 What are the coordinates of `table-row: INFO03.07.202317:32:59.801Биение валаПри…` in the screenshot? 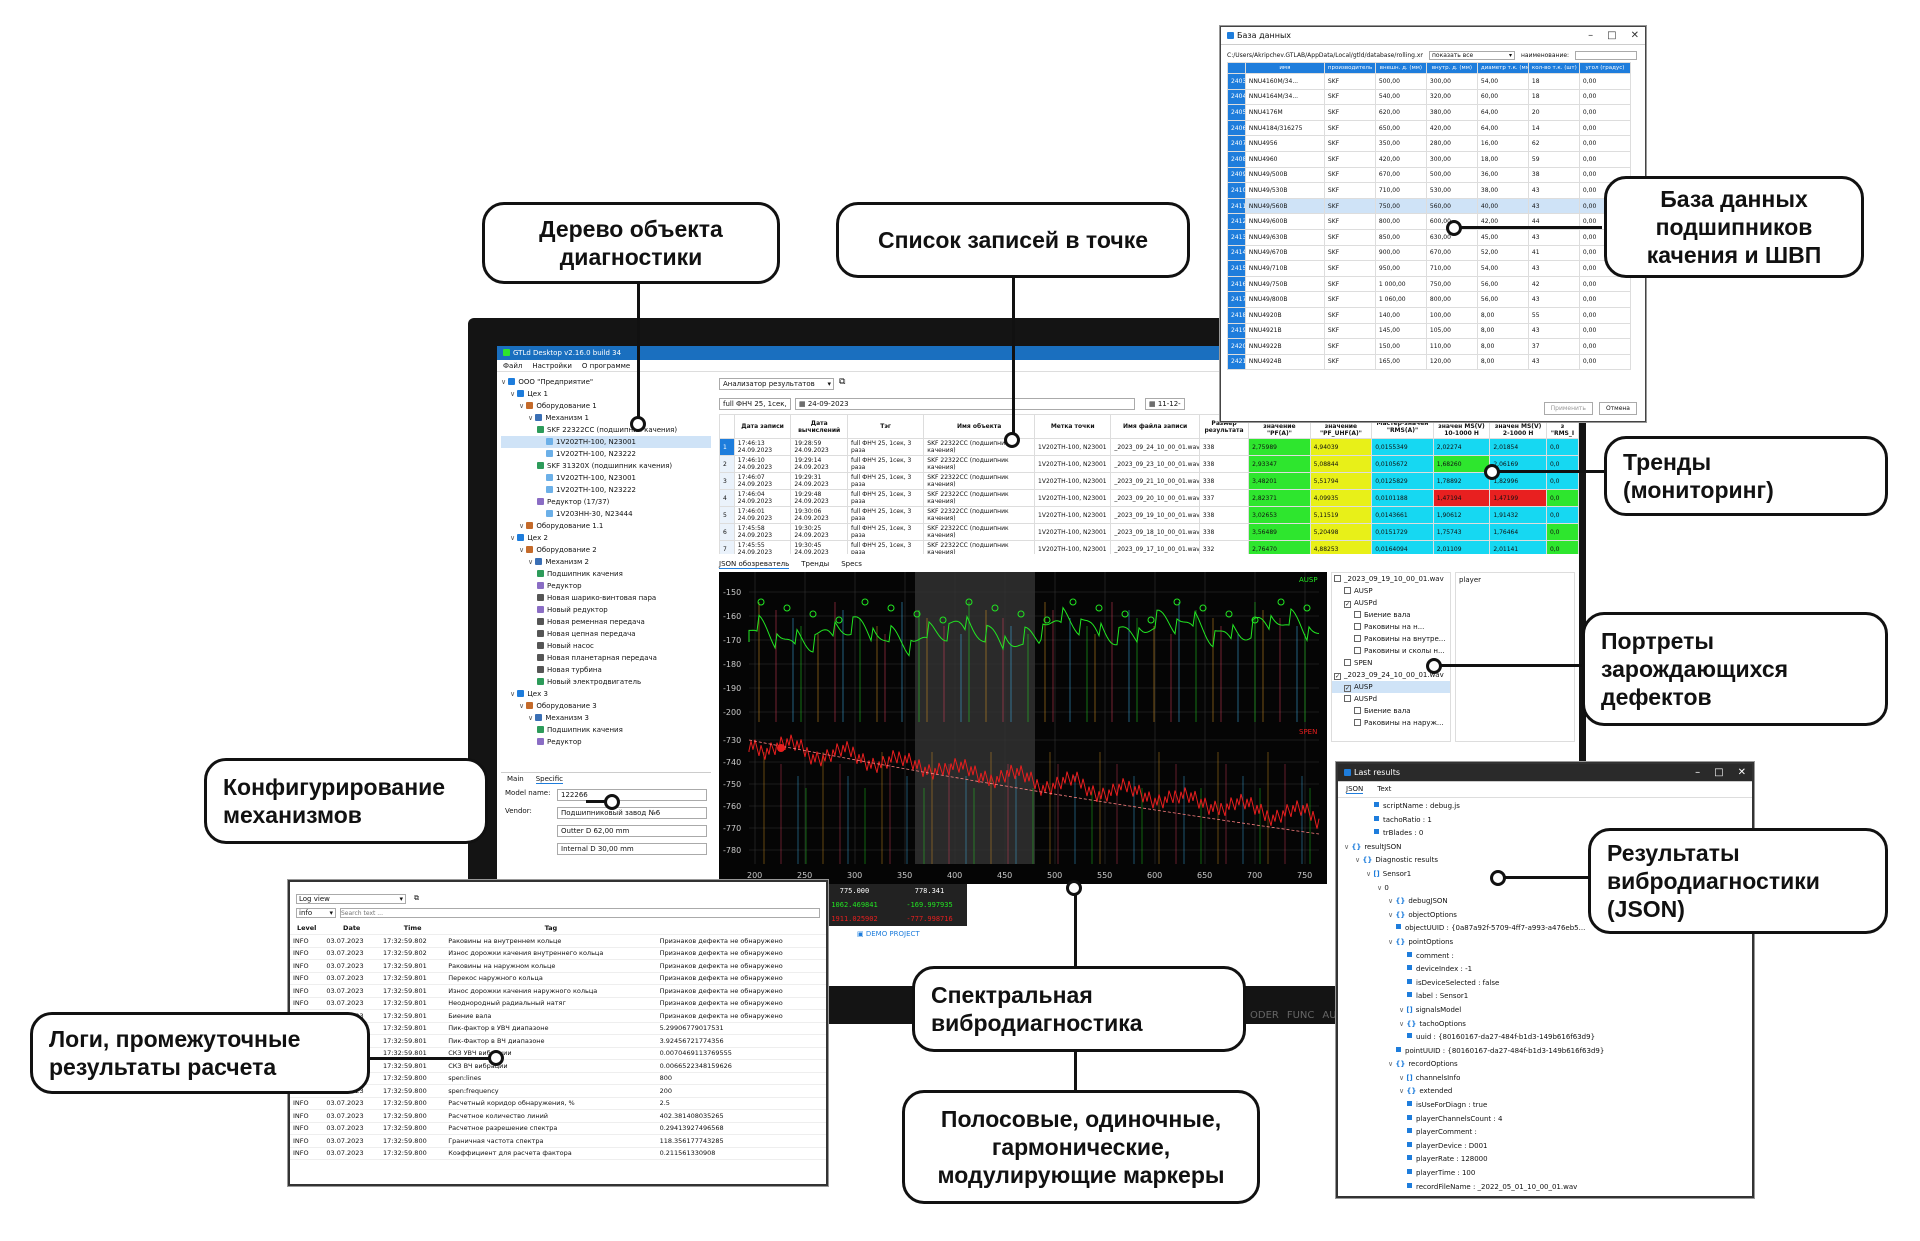 It's located at (558, 1016).